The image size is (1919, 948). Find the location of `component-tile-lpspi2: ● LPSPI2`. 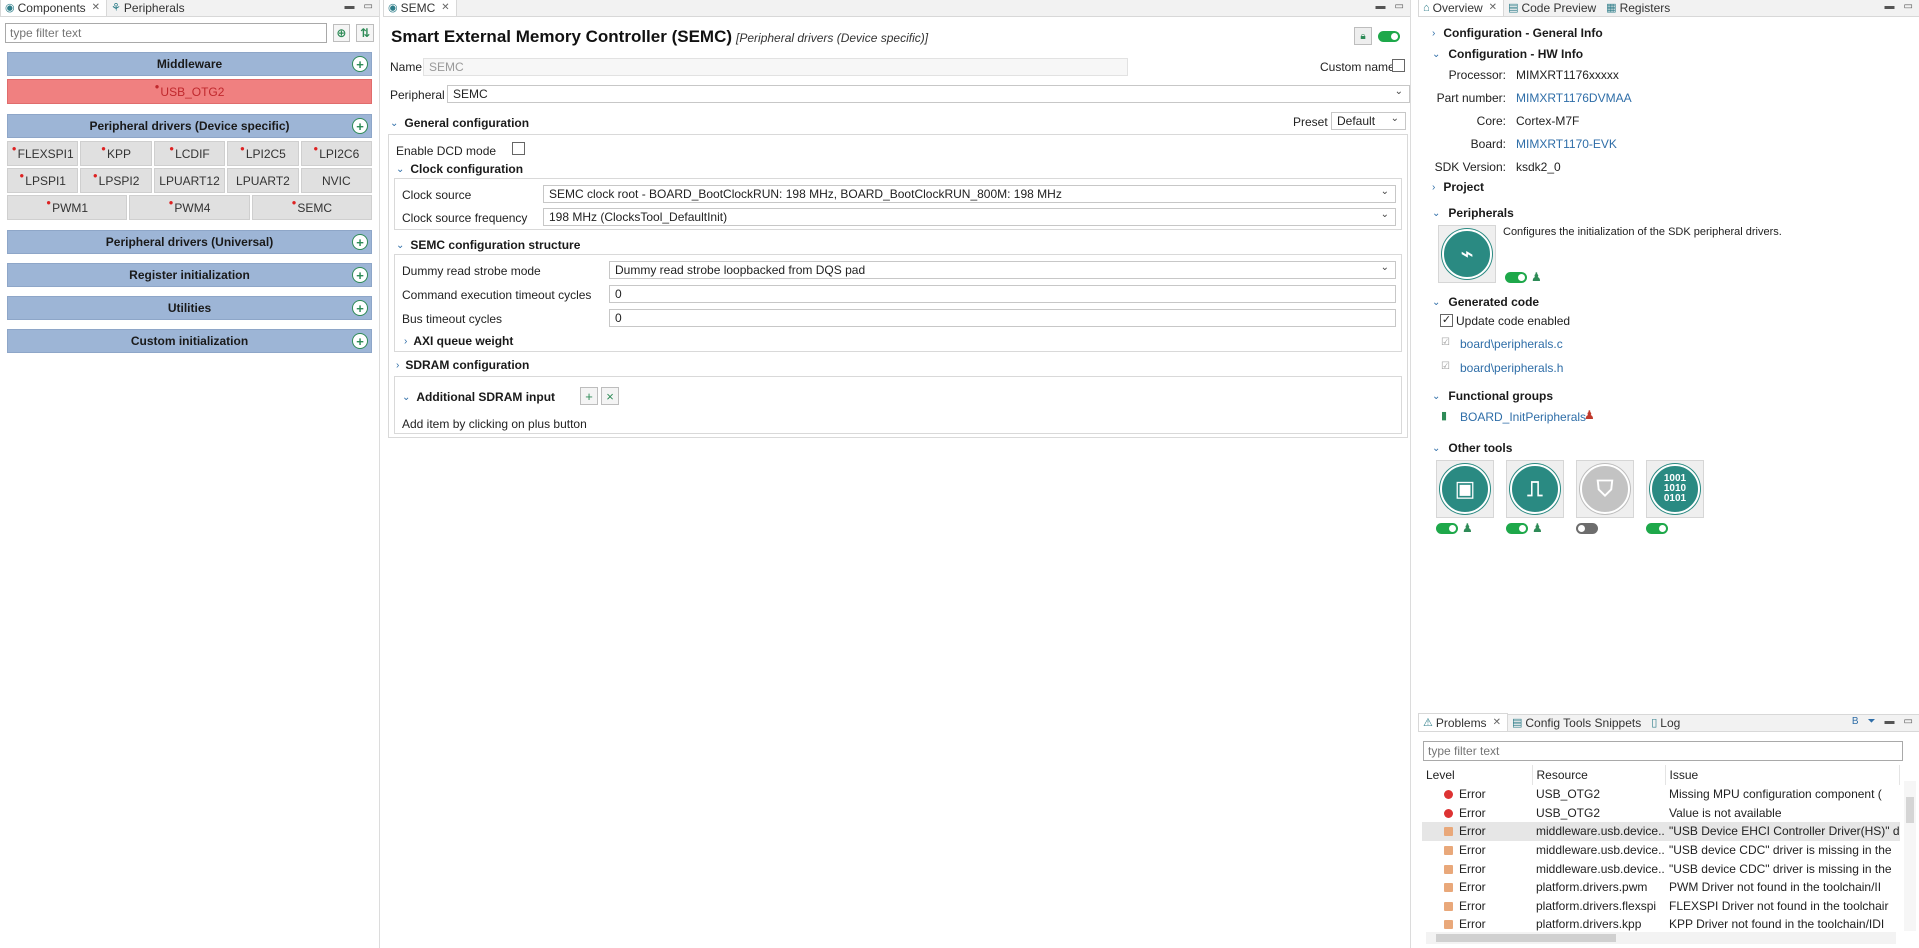

component-tile-lpspi2: ● LPSPI2 is located at coordinates (116, 180).